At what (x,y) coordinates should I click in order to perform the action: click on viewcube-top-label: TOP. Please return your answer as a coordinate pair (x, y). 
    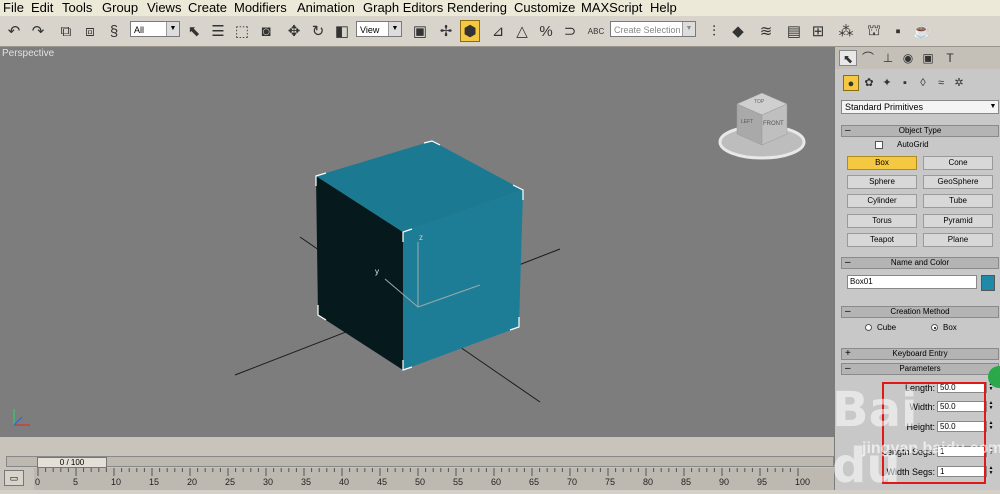
    Looking at the image, I should click on (759, 102).